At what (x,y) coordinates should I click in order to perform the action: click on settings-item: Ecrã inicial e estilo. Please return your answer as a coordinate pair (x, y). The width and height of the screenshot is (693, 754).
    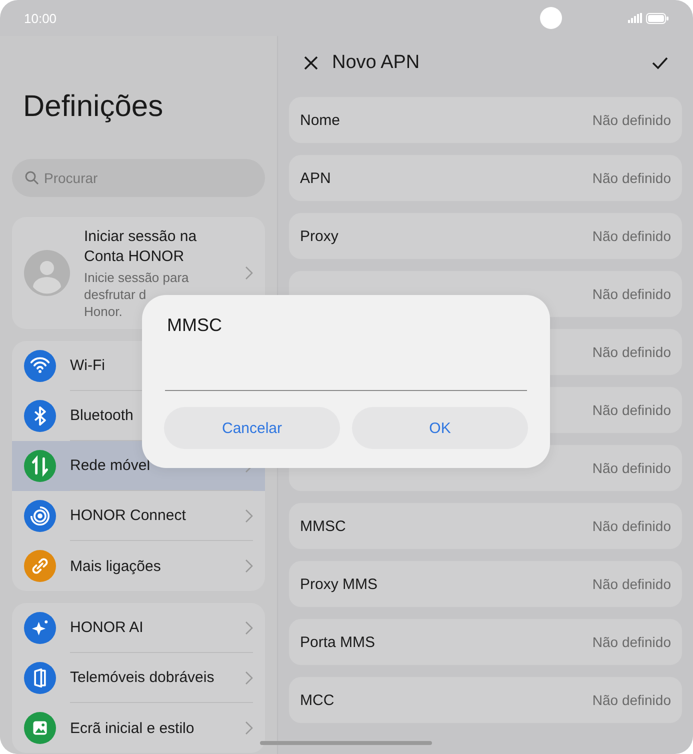
    Looking at the image, I should click on (138, 728).